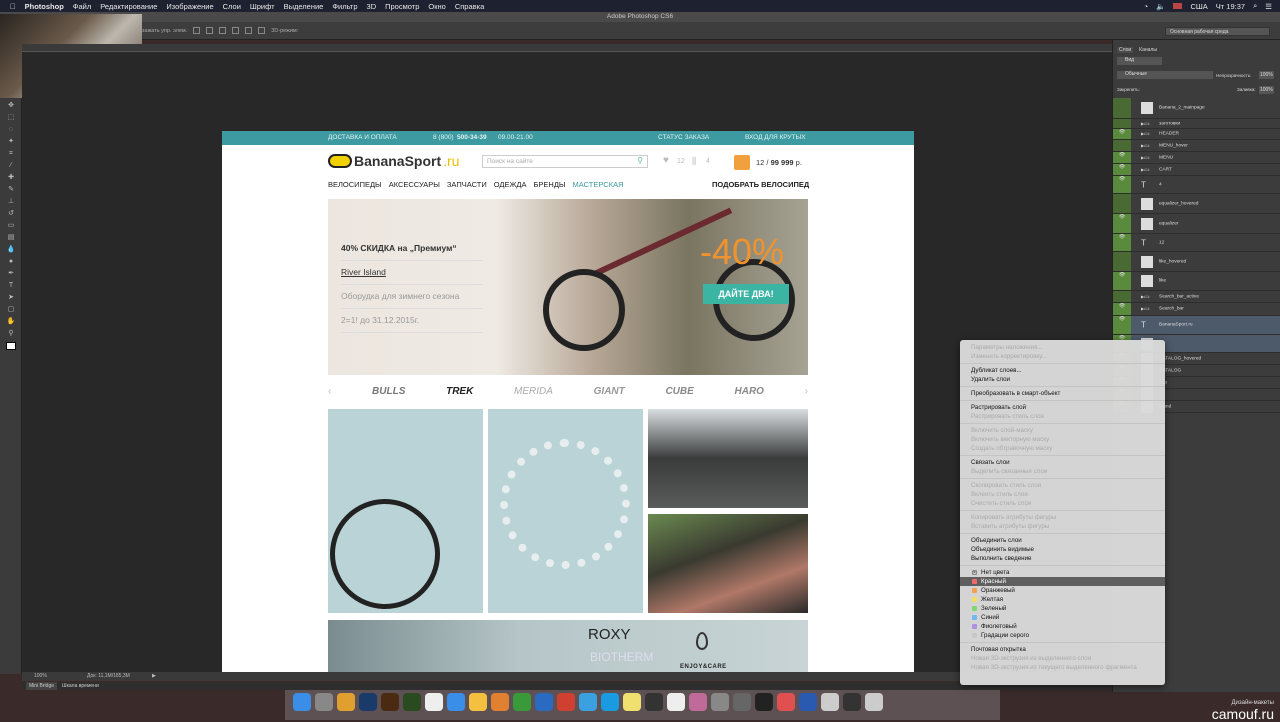 The height and width of the screenshot is (722, 1280). I want to click on order-status-link: СТАТУС ЗАКАЗА, so click(683, 137).